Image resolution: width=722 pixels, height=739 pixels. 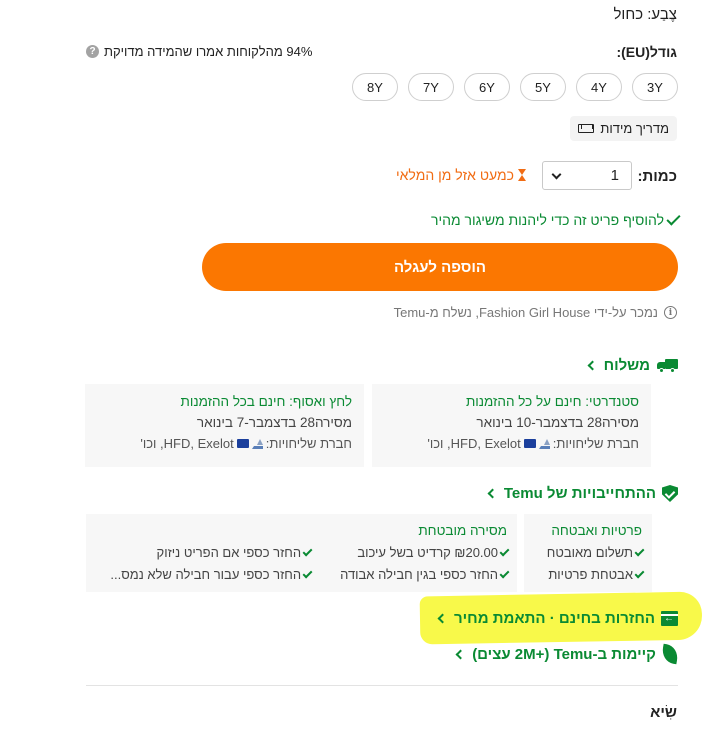 What do you see at coordinates (564, 654) in the screenshot?
I see `sustainability-heading: קיימות ב-Temu (+2M עצים)` at bounding box center [564, 654].